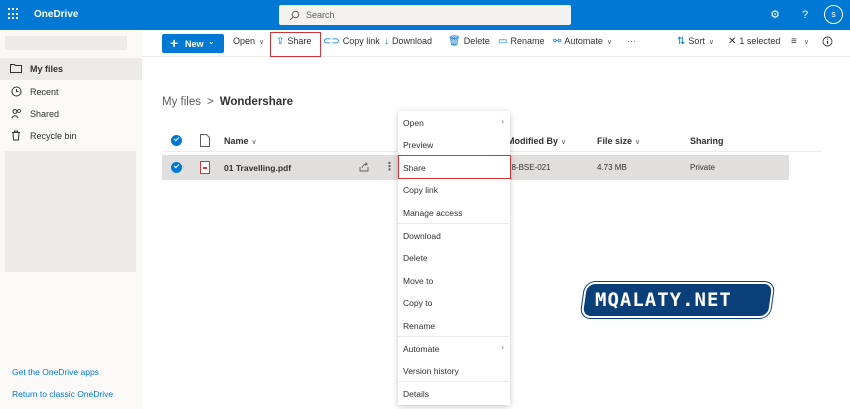 Image resolution: width=850 pixels, height=409 pixels. Describe the element at coordinates (454, 167) in the screenshot. I see `share-menu-highlight` at that location.